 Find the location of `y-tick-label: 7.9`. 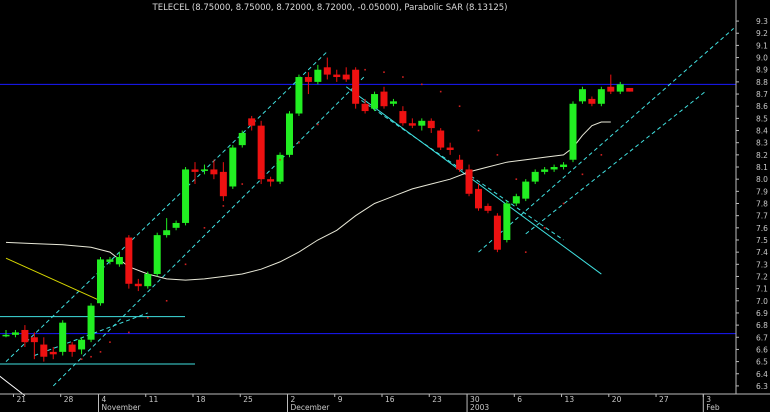

y-tick-label: 7.9 is located at coordinates (762, 191).